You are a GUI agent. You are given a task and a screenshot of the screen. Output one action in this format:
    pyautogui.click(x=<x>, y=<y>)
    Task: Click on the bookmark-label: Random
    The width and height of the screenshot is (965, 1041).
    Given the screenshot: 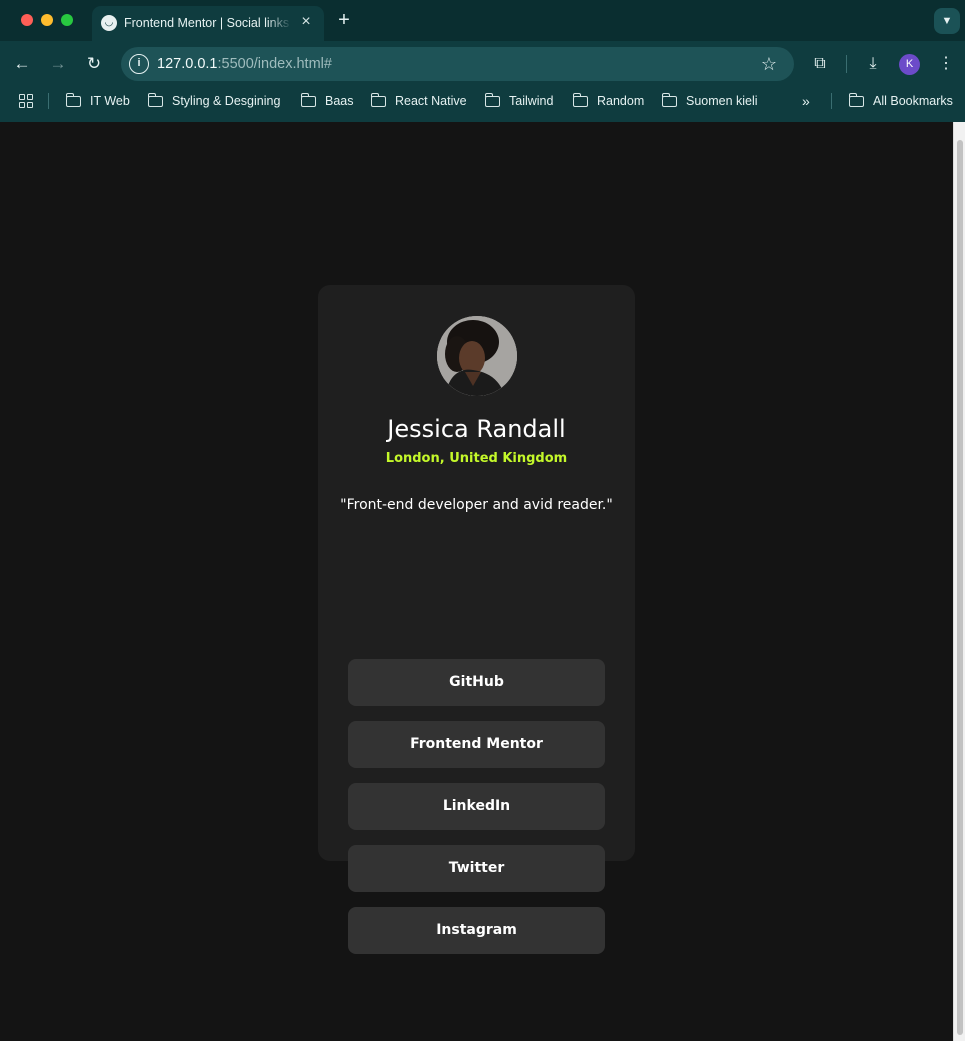 What is the action you would take?
    pyautogui.click(x=621, y=101)
    